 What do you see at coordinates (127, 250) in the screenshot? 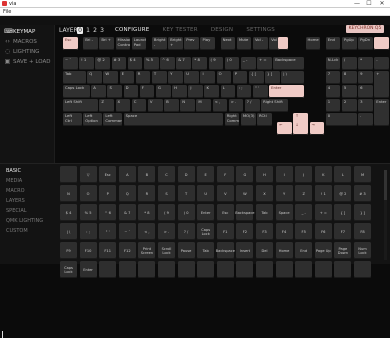
I see `keycode-f12: F12` at bounding box center [127, 250].